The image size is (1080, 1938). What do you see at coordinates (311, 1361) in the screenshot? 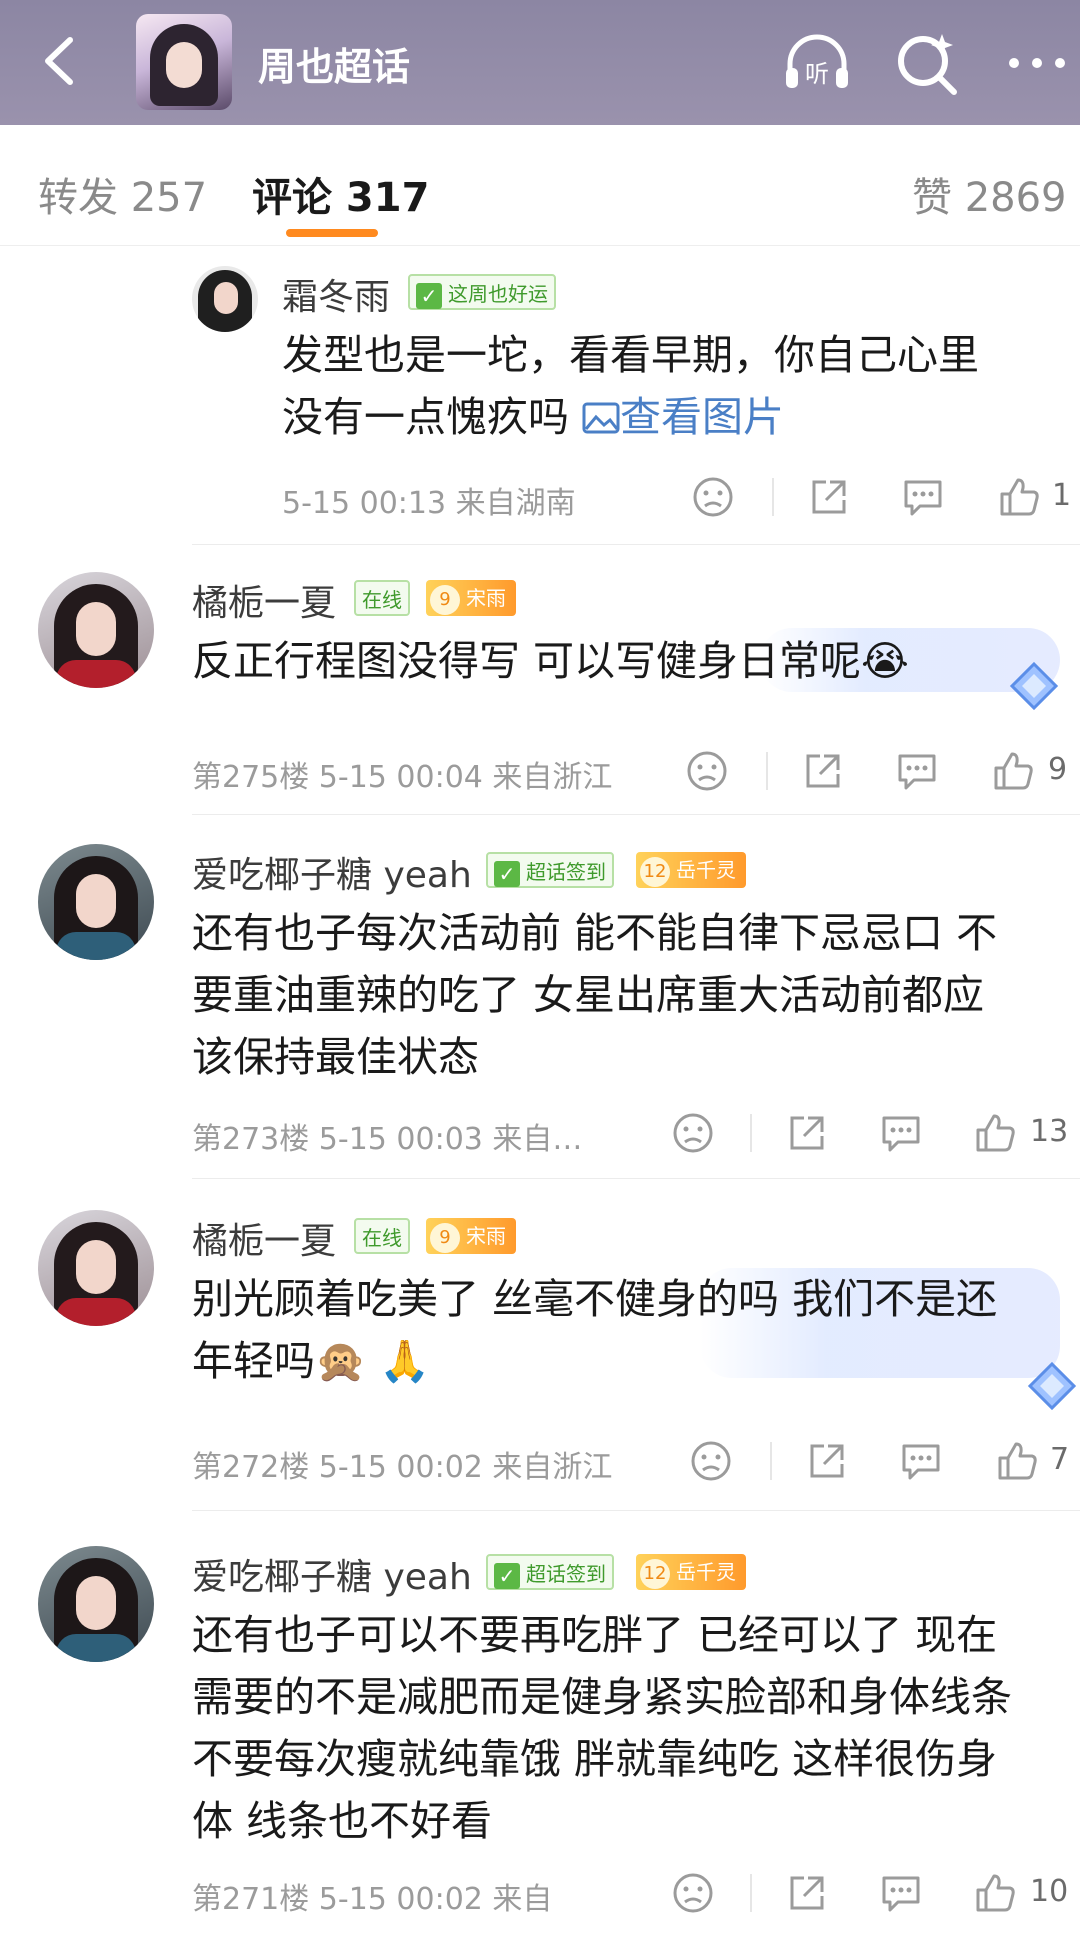
I see `comment-text: 年轻吗🙊 🙏` at bounding box center [311, 1361].